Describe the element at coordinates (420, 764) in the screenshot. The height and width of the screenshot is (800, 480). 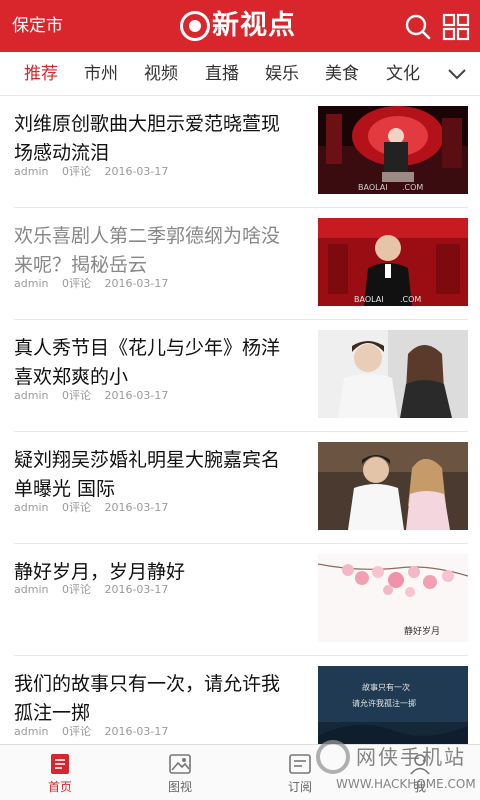
I see `user-icon` at that location.